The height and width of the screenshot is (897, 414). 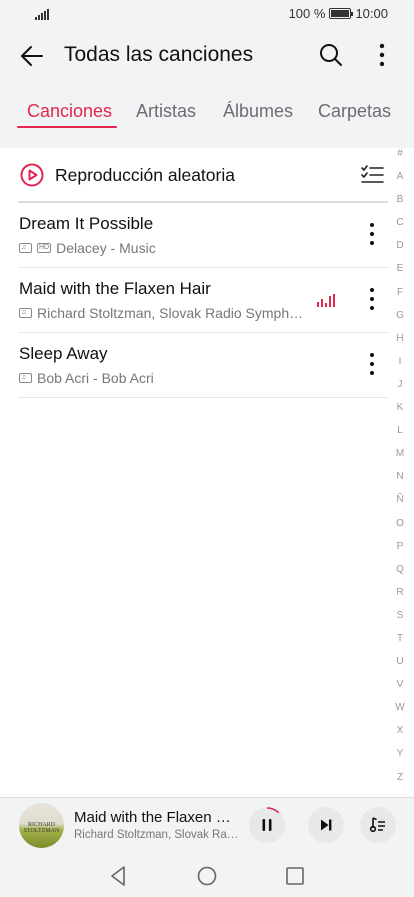 What do you see at coordinates (400, 413) in the screenshot?
I see `alphabet-index-letter: K` at bounding box center [400, 413].